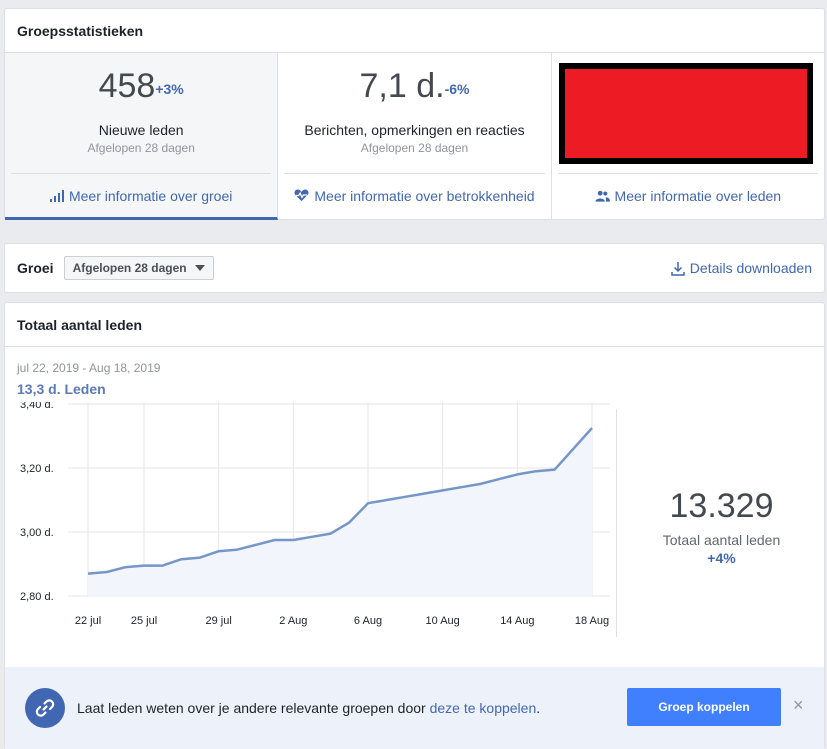 The width and height of the screenshot is (827, 749). I want to click on total-members-delta: +4%, so click(721, 558).